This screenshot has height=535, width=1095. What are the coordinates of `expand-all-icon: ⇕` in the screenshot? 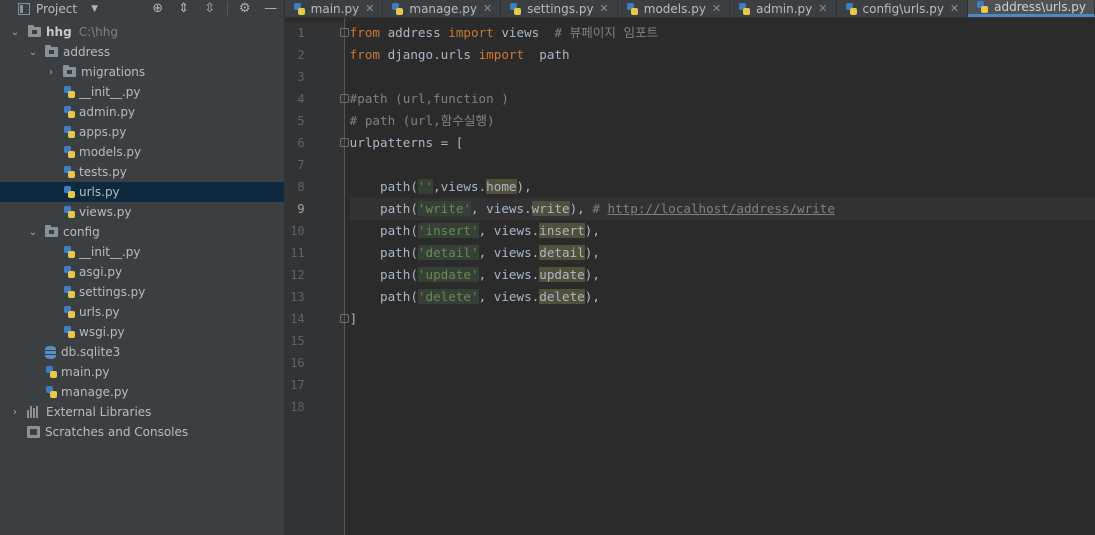 It's located at (184, 8).